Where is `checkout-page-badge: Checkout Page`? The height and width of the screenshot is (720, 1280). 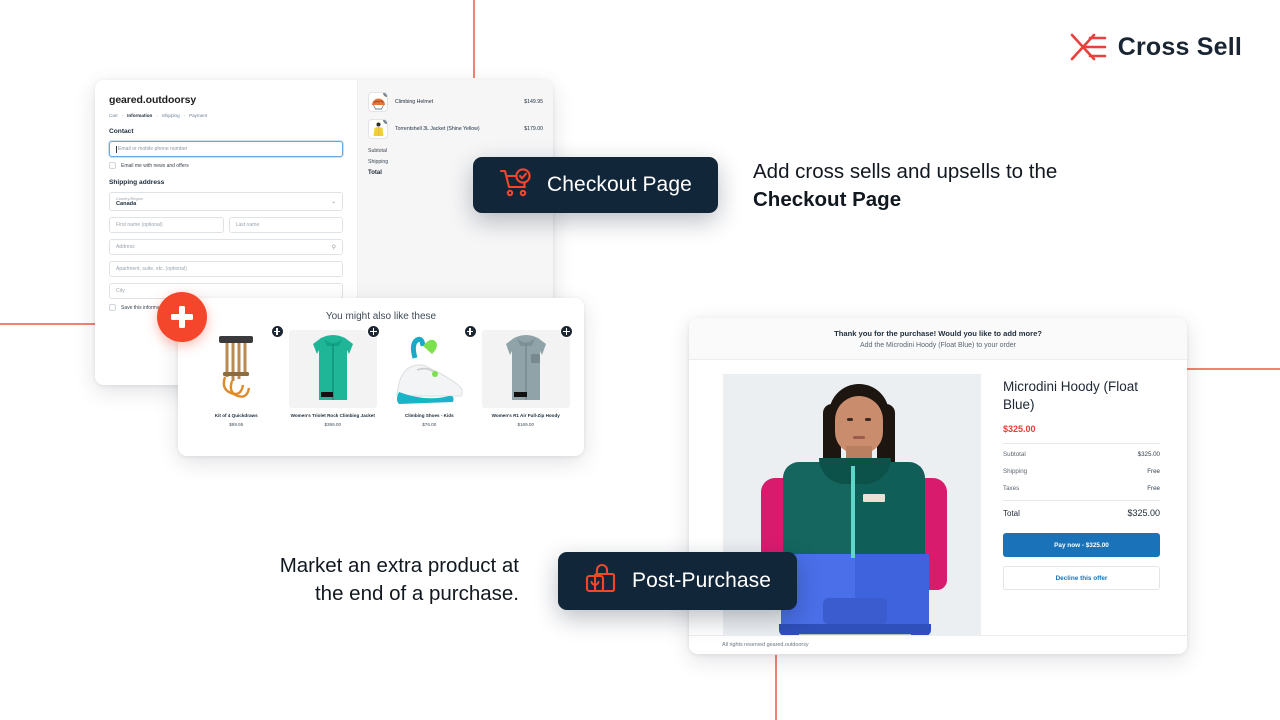
checkout-page-badge: Checkout Page is located at coordinates (595, 185).